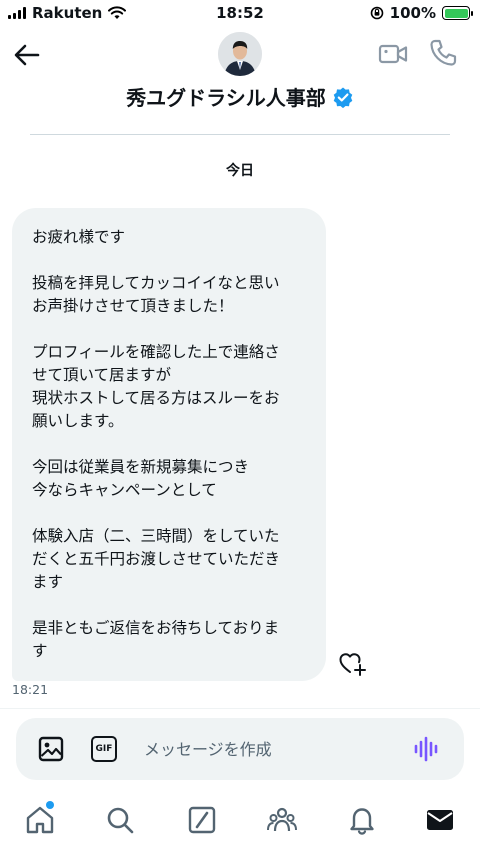 The image size is (480, 854). What do you see at coordinates (156, 398) in the screenshot?
I see `message-line: 現状ホストして居る方はスルーをお` at bounding box center [156, 398].